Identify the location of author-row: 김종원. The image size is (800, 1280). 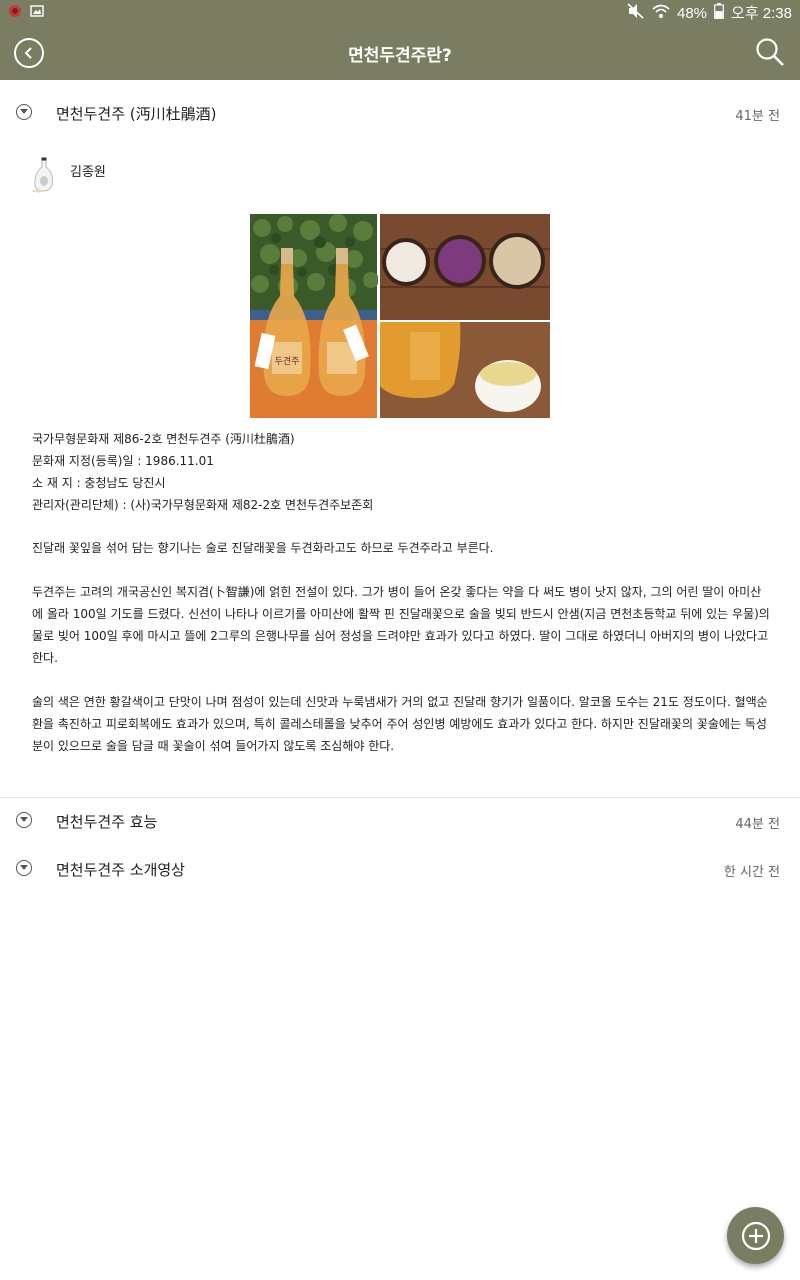
(68, 175).